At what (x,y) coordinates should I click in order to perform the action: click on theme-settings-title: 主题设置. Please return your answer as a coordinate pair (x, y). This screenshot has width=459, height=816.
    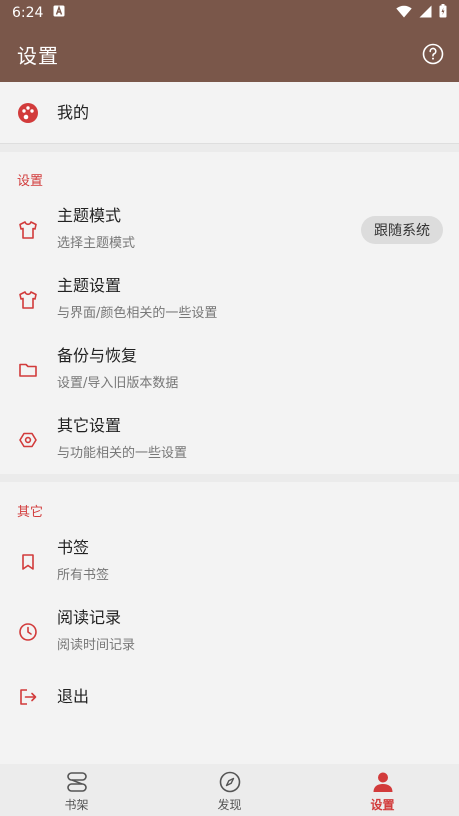
    Looking at the image, I should click on (89, 285).